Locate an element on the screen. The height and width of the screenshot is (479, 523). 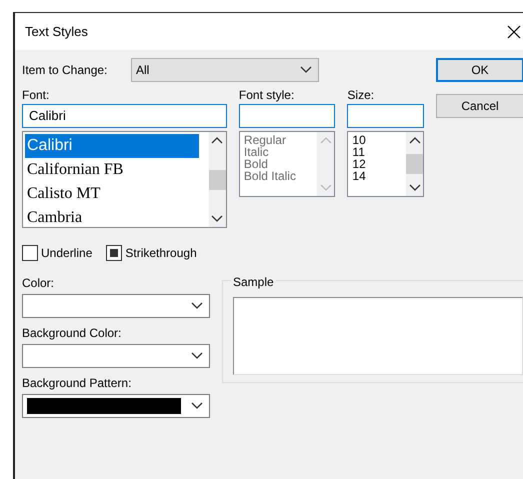
list-item: Calisto MT is located at coordinates (116, 194).